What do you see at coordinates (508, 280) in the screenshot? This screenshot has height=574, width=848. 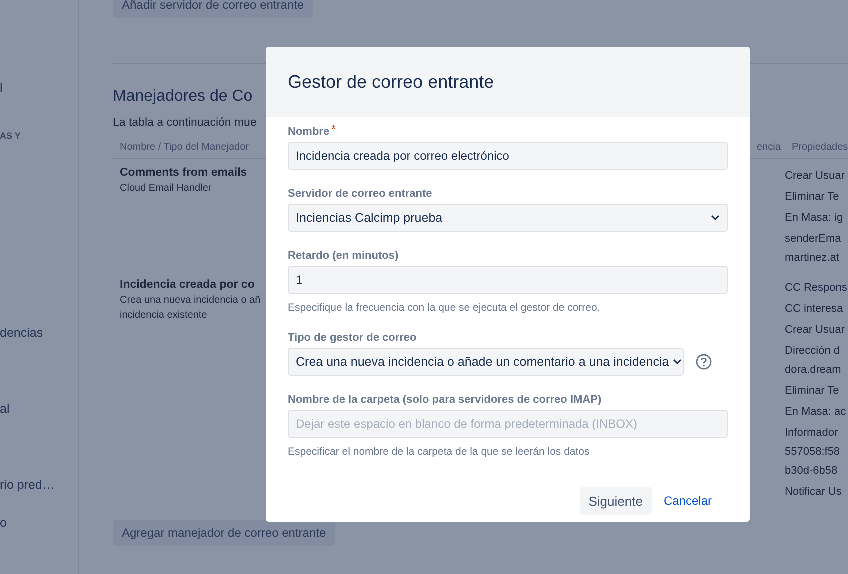 I see `text-field: 1` at bounding box center [508, 280].